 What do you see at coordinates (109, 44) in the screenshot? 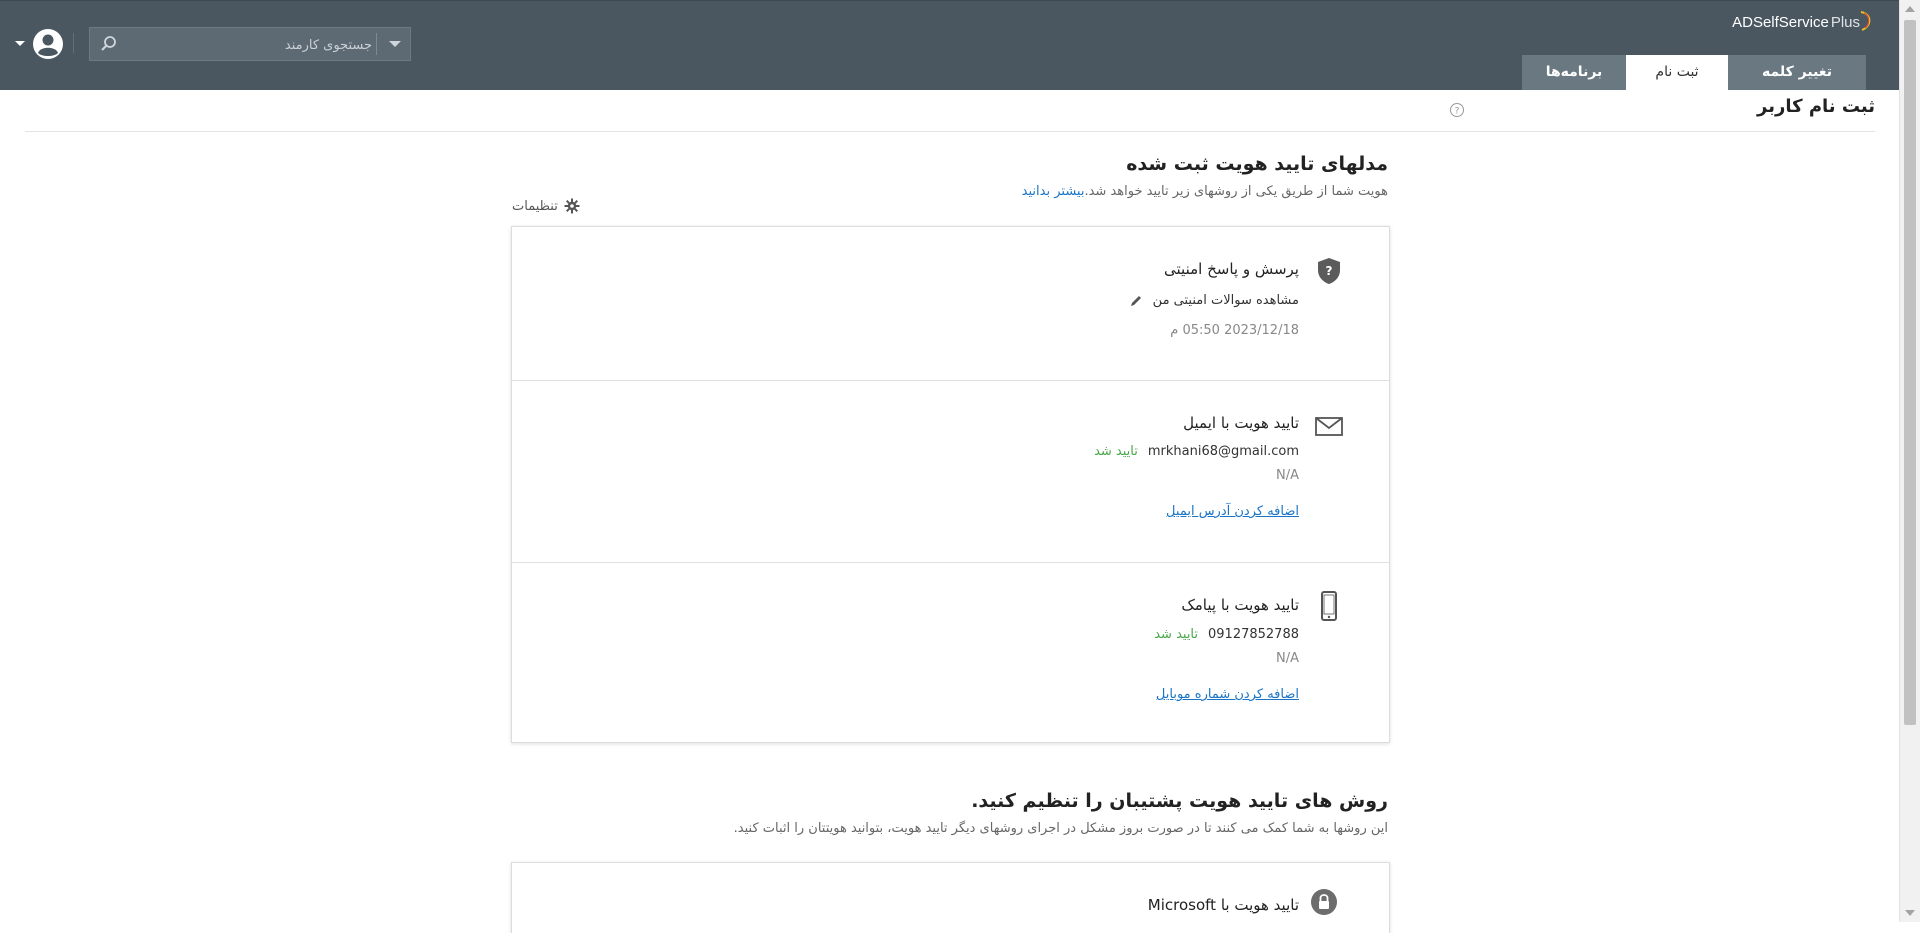
I see `search-icon` at bounding box center [109, 44].